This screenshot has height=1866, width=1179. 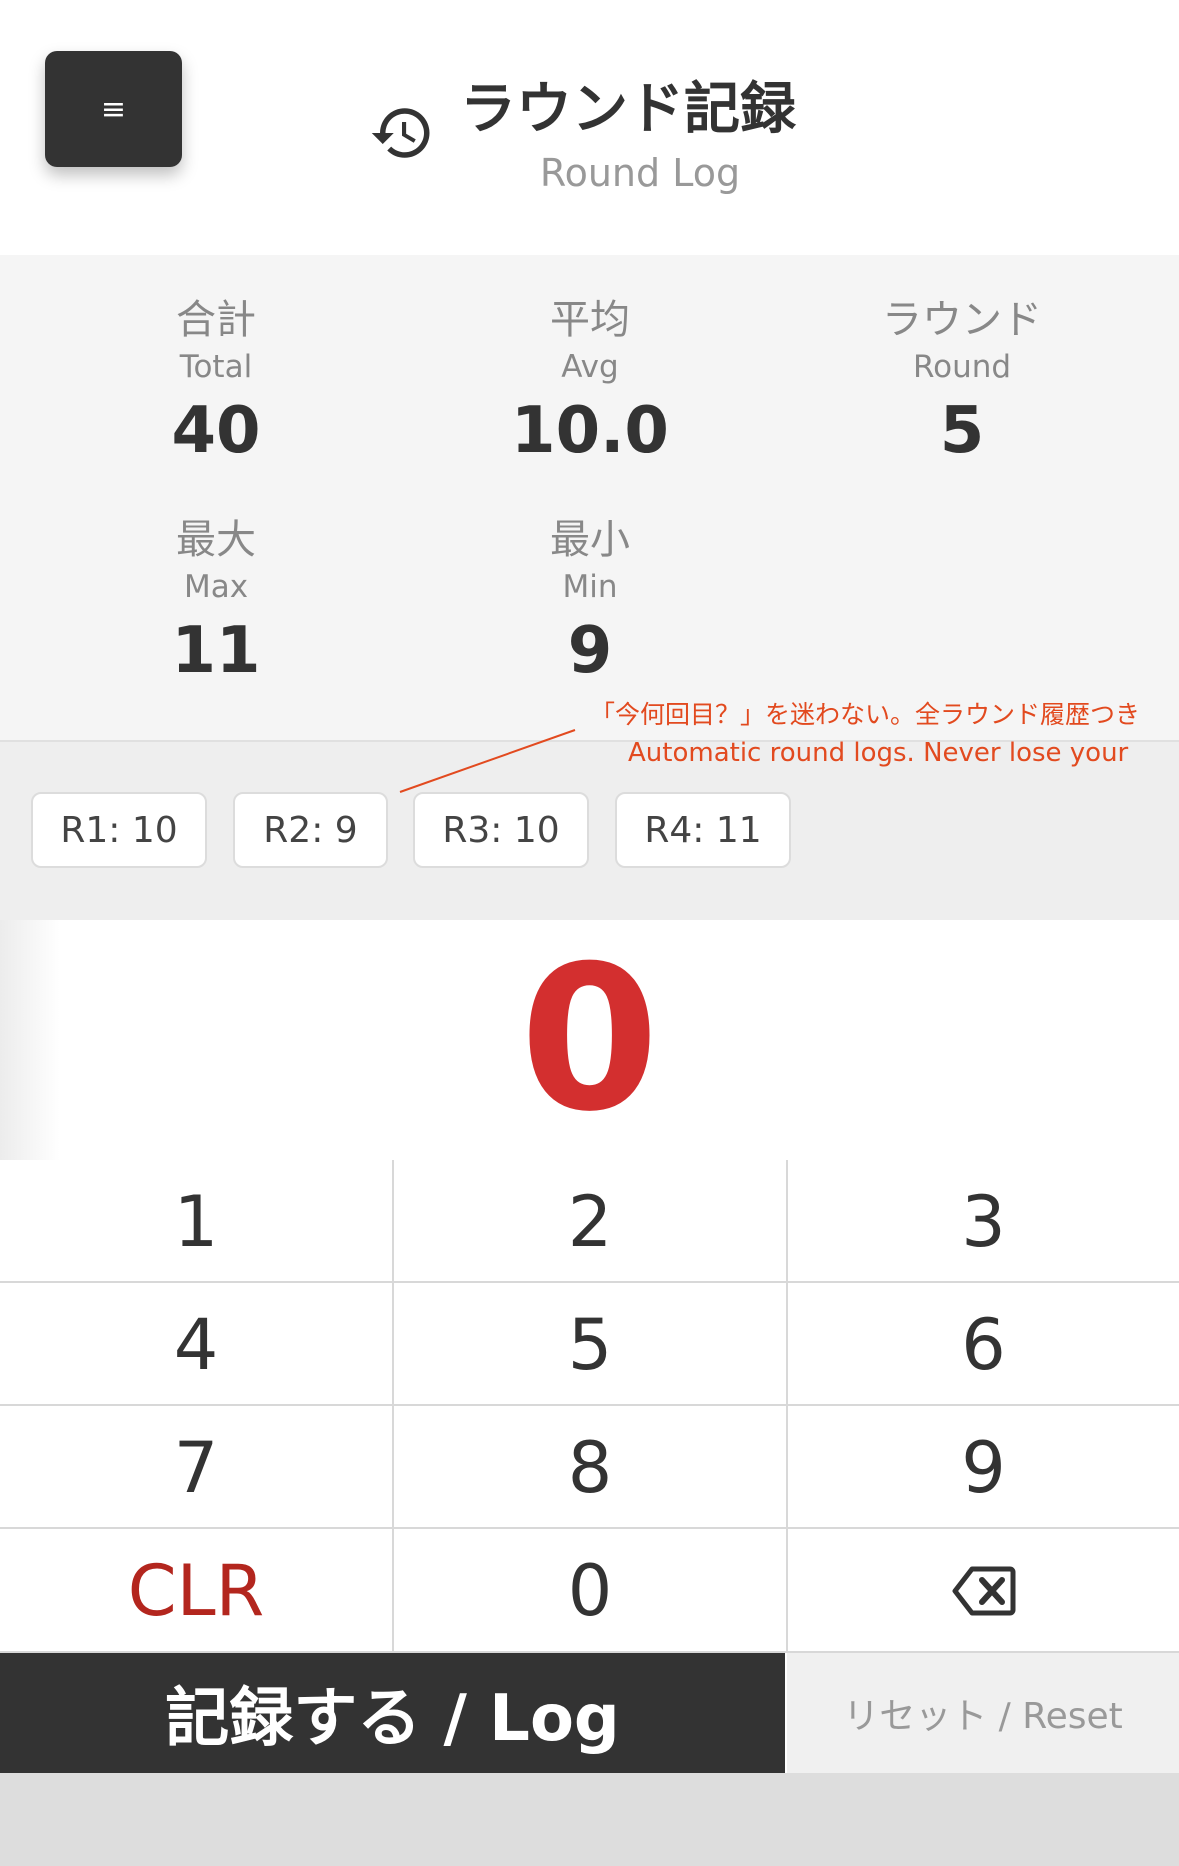 I want to click on stat-max: 最大 Max 11, so click(x=216, y=603).